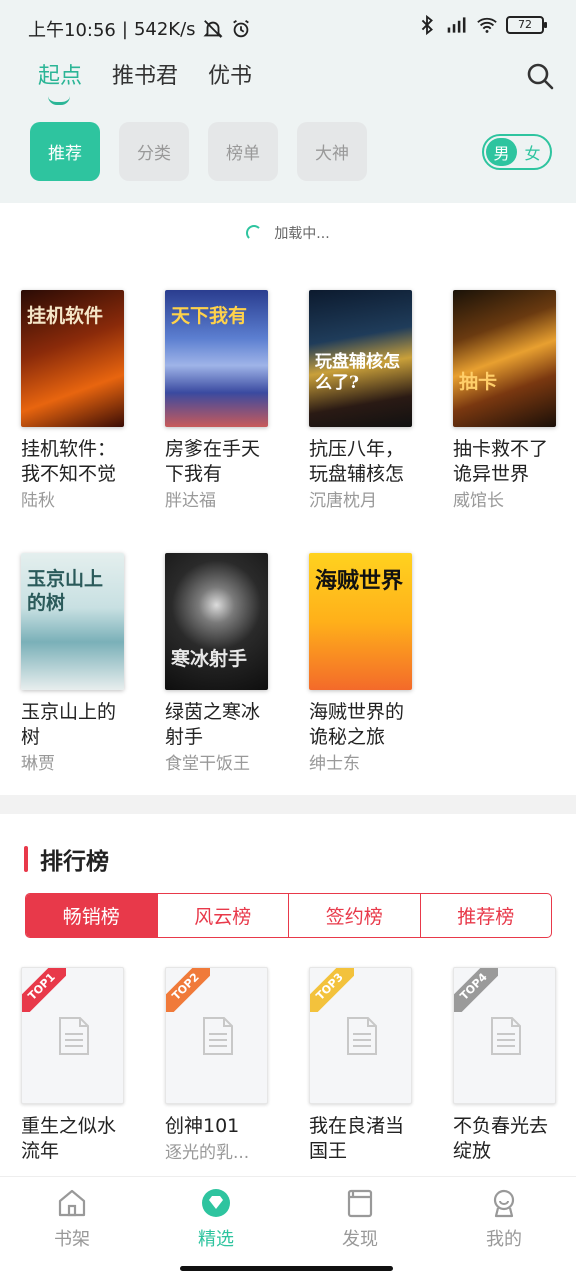 This screenshot has width=576, height=1280. I want to click on book-title: 创神101, so click(217, 1126).